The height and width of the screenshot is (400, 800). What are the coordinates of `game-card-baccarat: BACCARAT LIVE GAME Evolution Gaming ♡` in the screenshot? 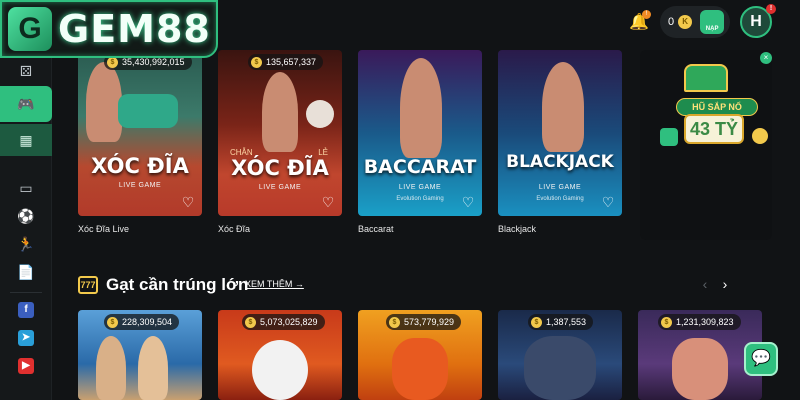 It's located at (420, 133).